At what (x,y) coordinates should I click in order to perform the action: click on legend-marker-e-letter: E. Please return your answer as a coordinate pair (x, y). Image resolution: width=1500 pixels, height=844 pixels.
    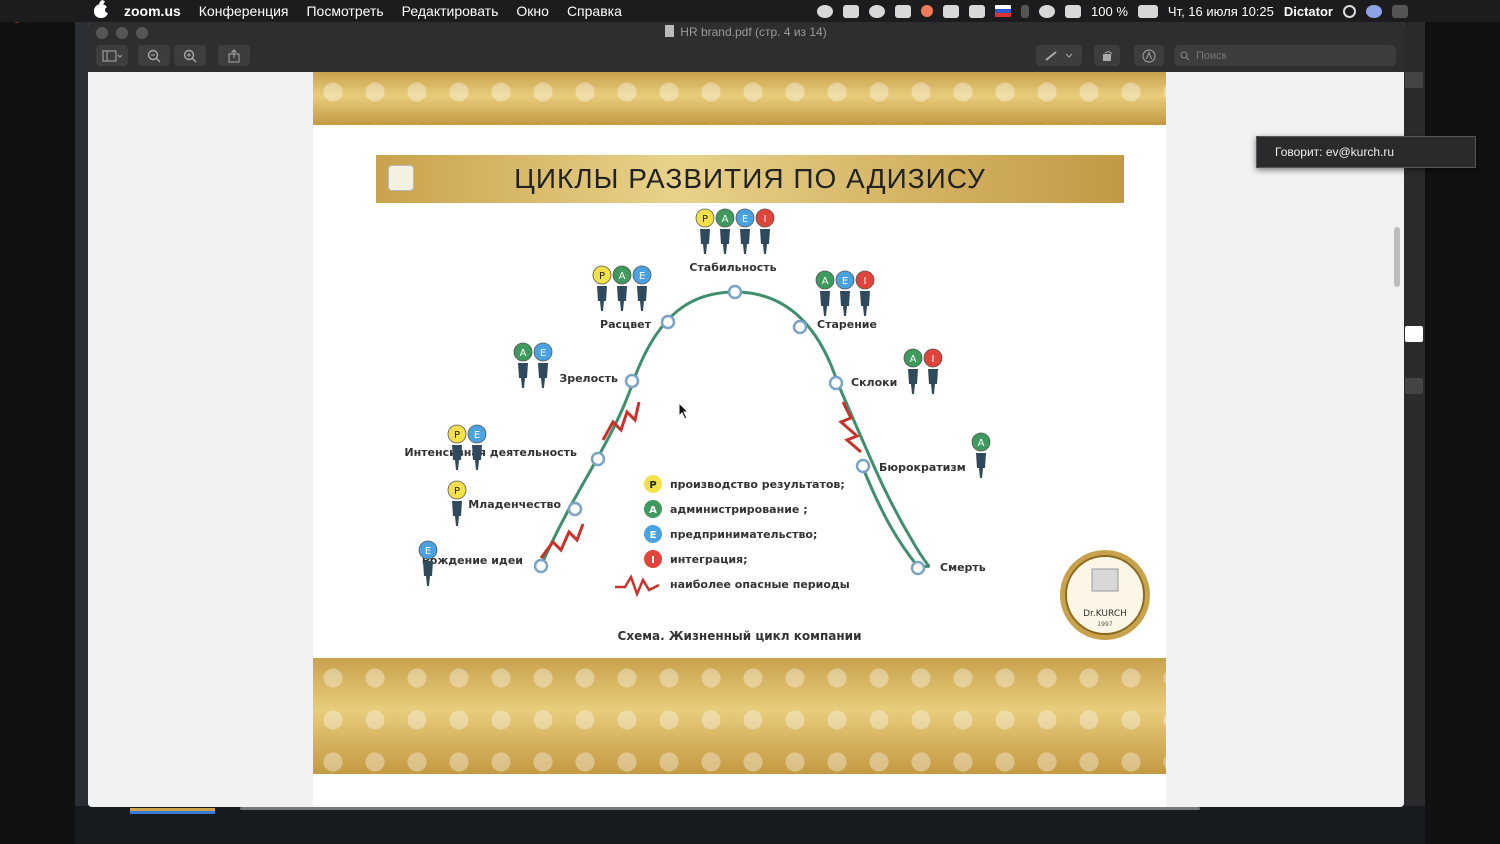
    Looking at the image, I should click on (653, 535).